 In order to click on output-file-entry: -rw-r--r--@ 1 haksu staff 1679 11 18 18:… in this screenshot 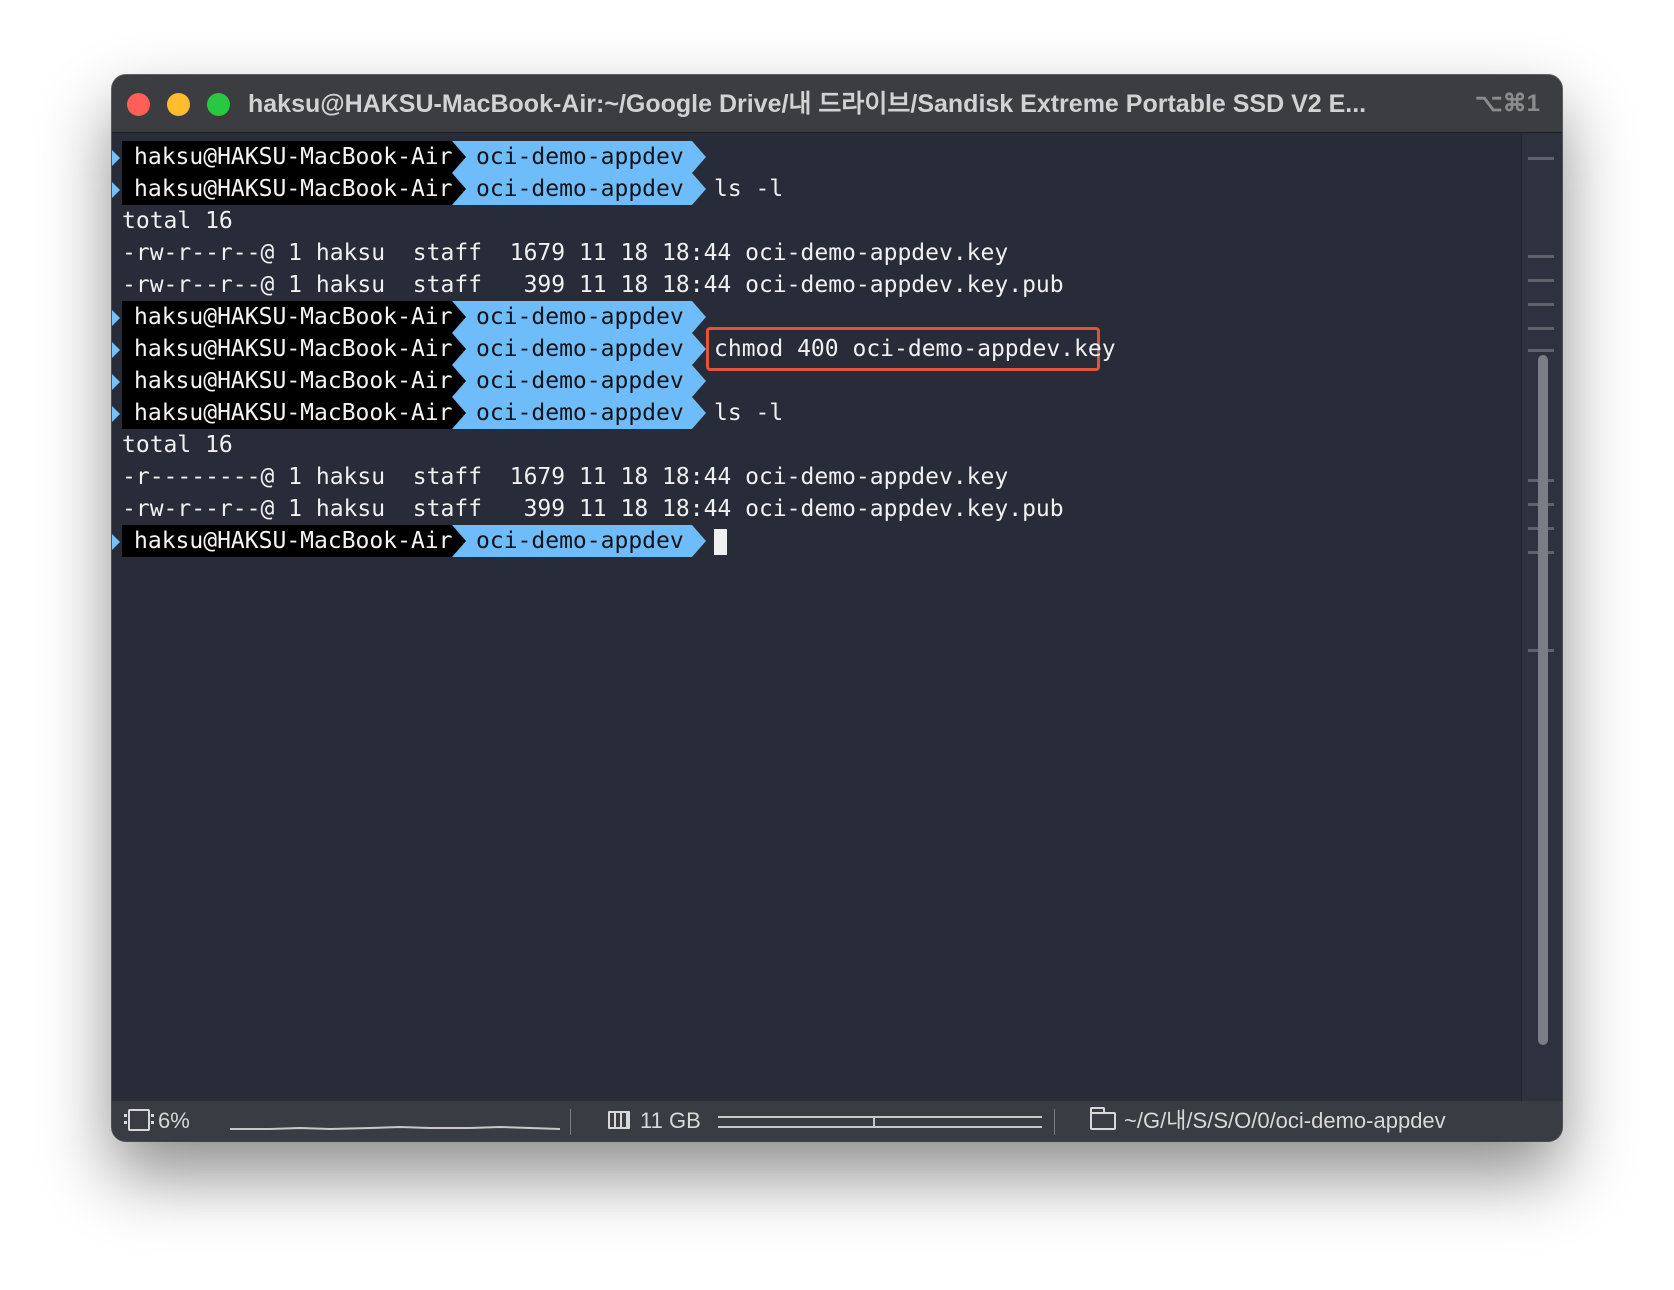, I will do `click(565, 253)`.